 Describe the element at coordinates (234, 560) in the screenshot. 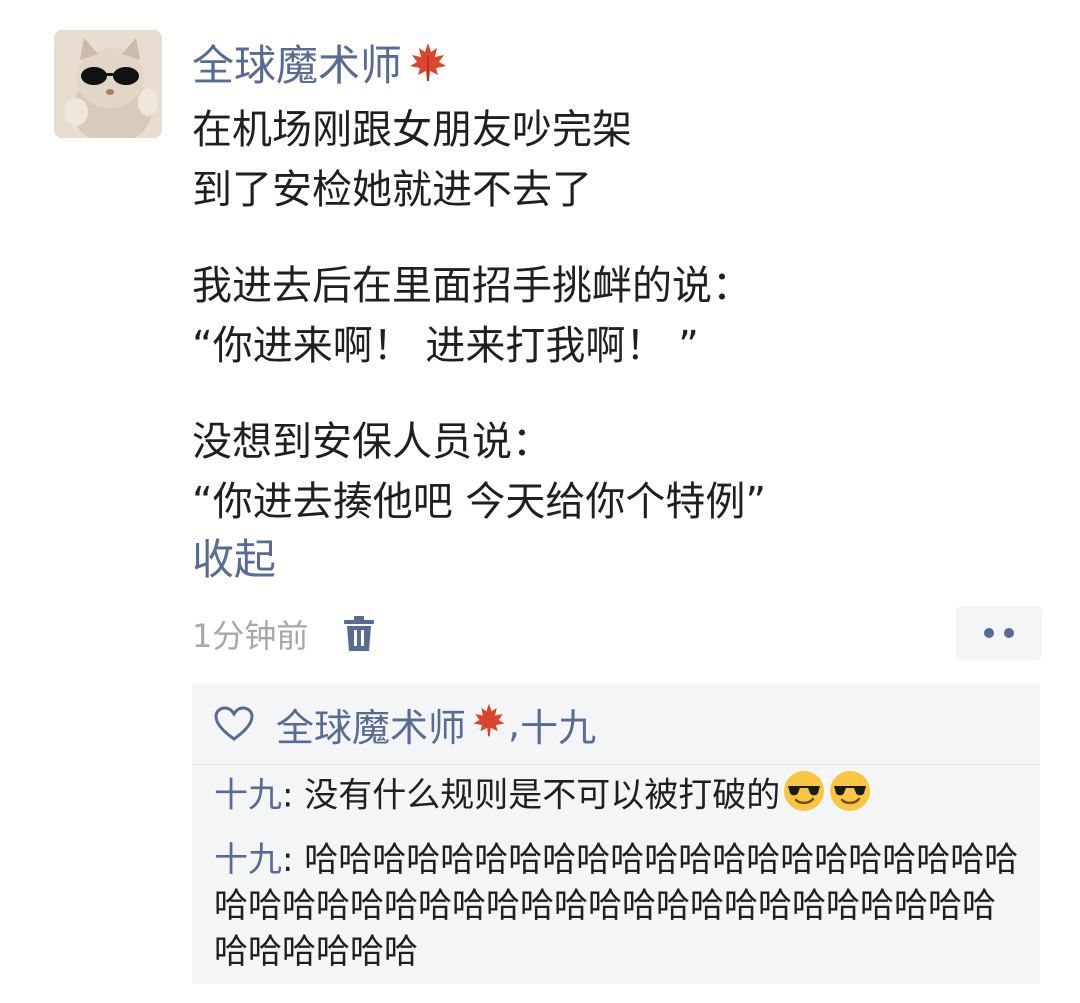

I see `collapse-link: 收起` at that location.